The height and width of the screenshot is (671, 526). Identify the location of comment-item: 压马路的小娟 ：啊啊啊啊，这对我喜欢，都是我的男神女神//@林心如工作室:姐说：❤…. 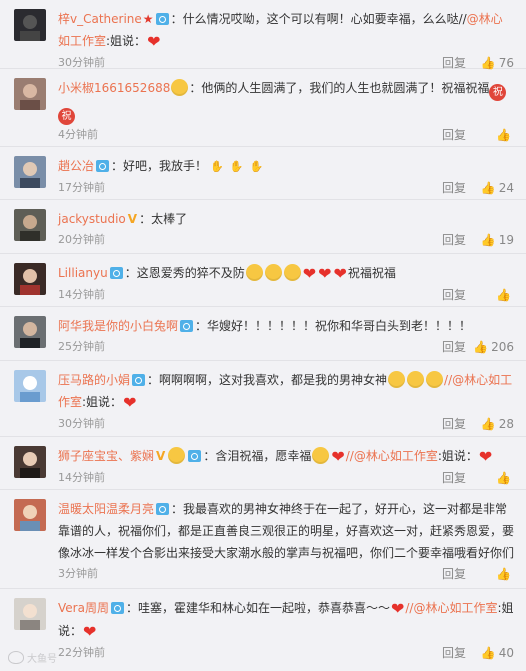
(263, 399).